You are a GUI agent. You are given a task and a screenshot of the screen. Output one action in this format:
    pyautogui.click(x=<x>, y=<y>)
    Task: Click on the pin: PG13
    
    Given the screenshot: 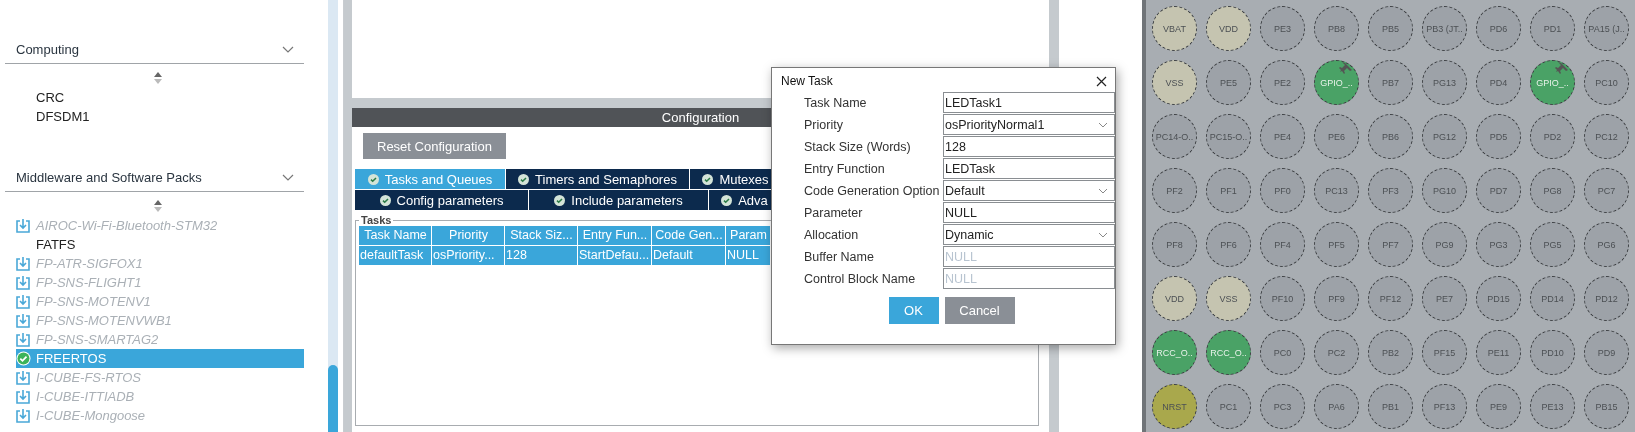 What is the action you would take?
    pyautogui.click(x=1444, y=82)
    